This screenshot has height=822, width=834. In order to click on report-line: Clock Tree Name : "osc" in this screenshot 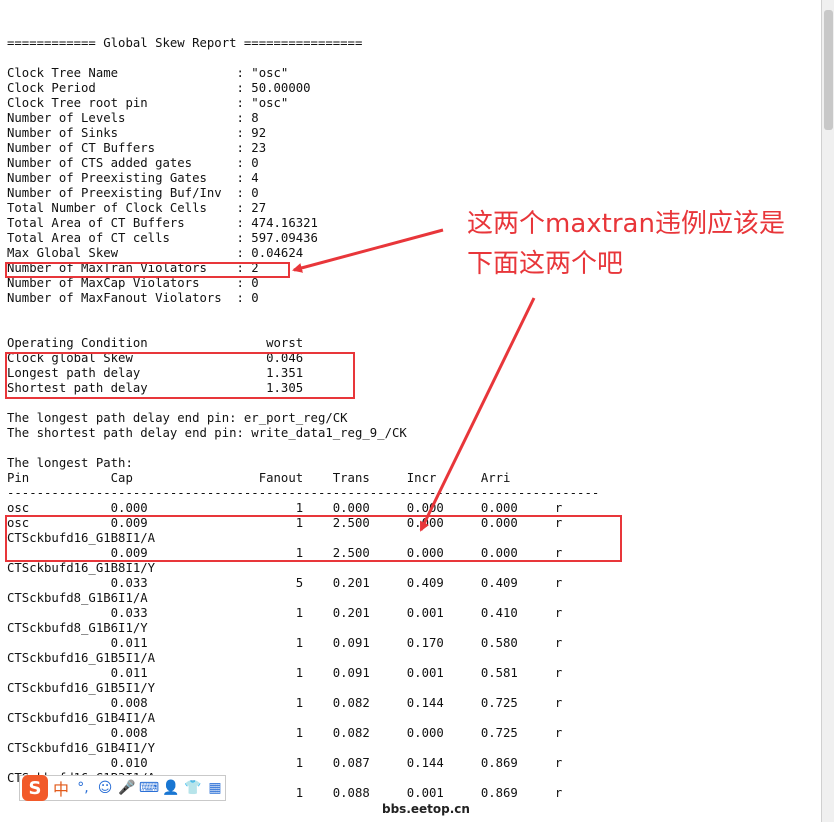, I will do `click(148, 73)`.